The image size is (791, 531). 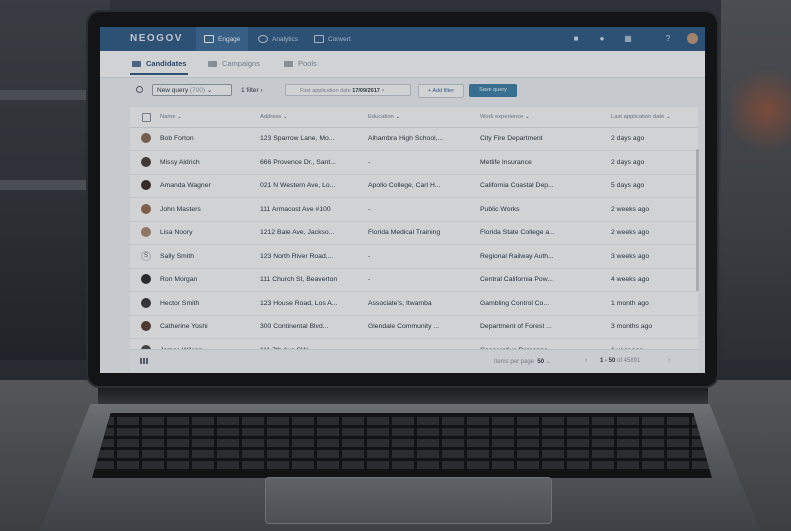 I want to click on column-header-work: Work experience ⌄, so click(x=505, y=117).